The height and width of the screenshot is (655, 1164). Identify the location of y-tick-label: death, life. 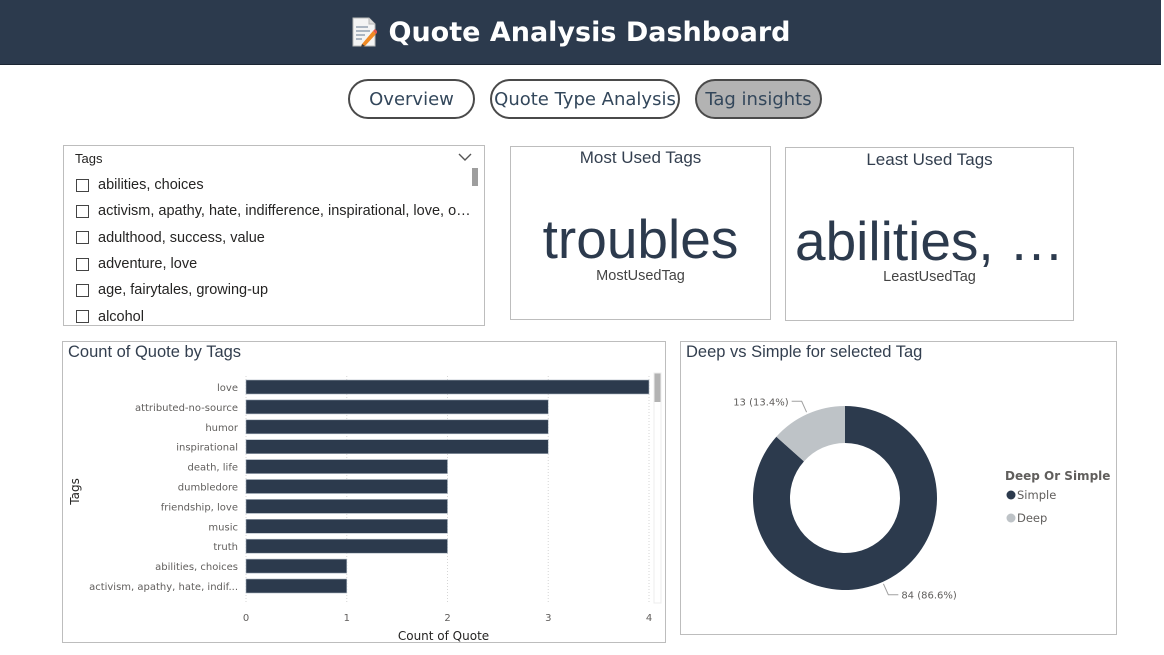
(213, 468).